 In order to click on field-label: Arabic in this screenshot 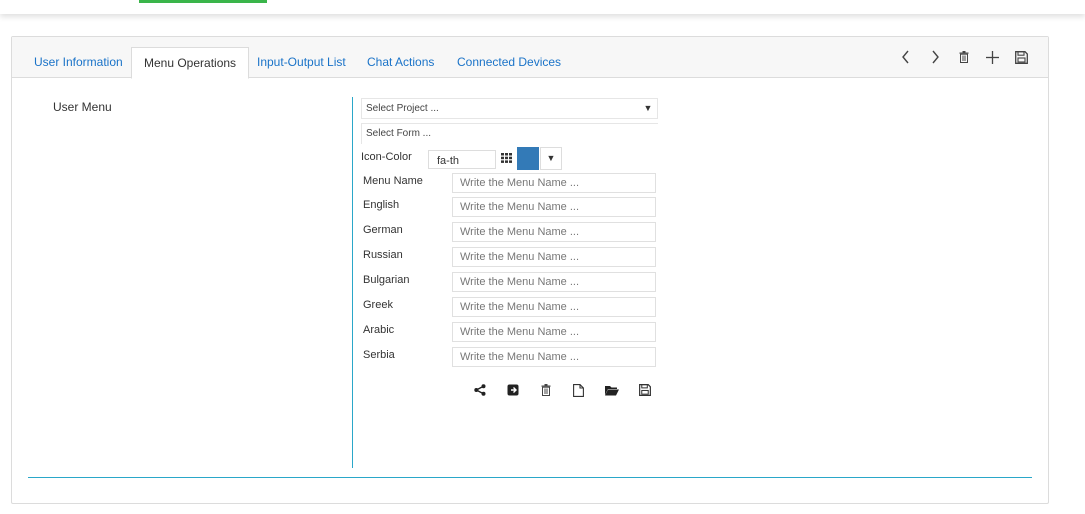, I will do `click(379, 330)`.